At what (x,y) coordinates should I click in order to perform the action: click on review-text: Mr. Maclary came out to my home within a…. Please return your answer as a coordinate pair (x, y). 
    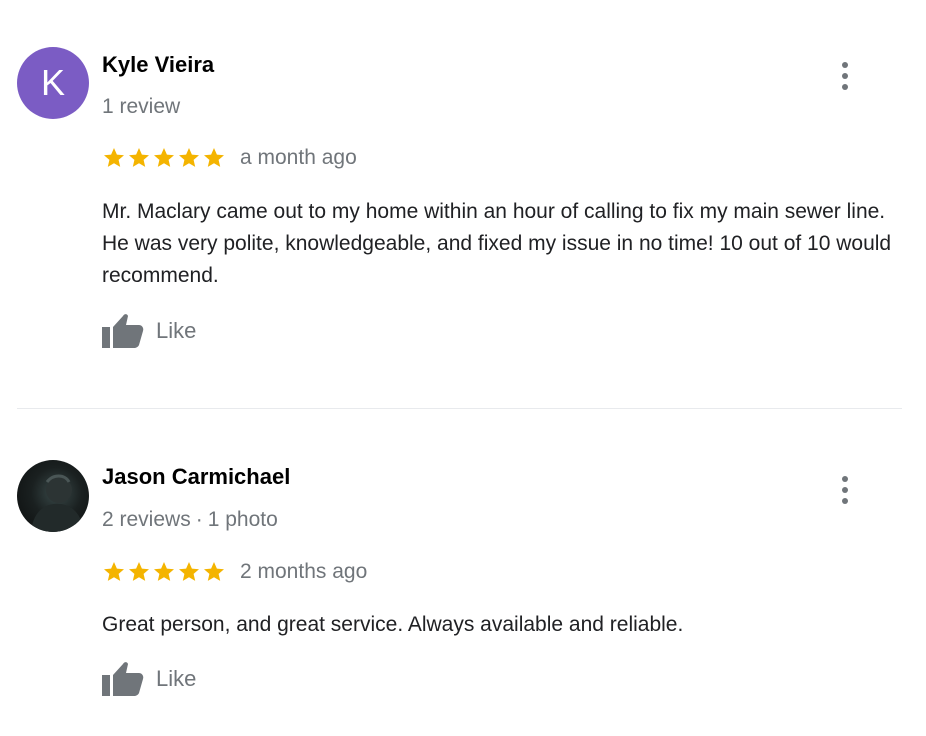
    Looking at the image, I should click on (497, 243).